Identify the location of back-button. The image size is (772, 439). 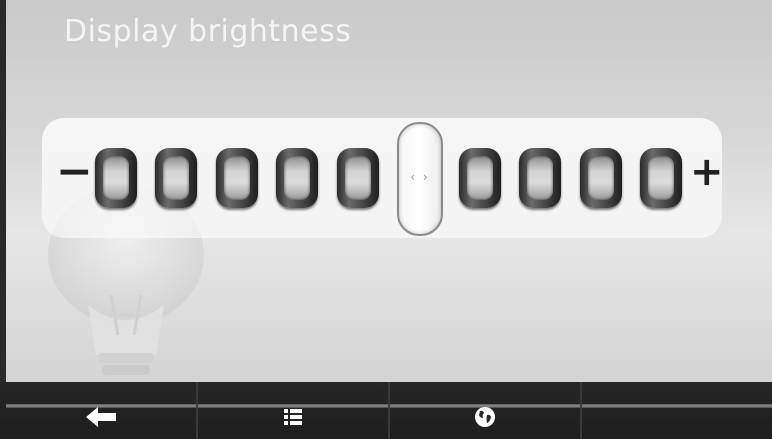
(101, 410).